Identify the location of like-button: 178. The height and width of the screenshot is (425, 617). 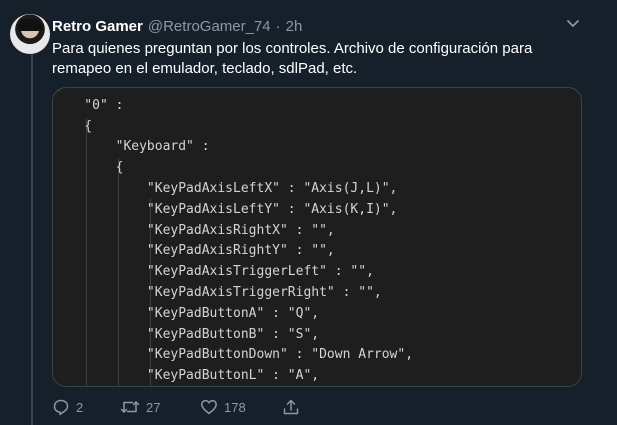
(223, 407).